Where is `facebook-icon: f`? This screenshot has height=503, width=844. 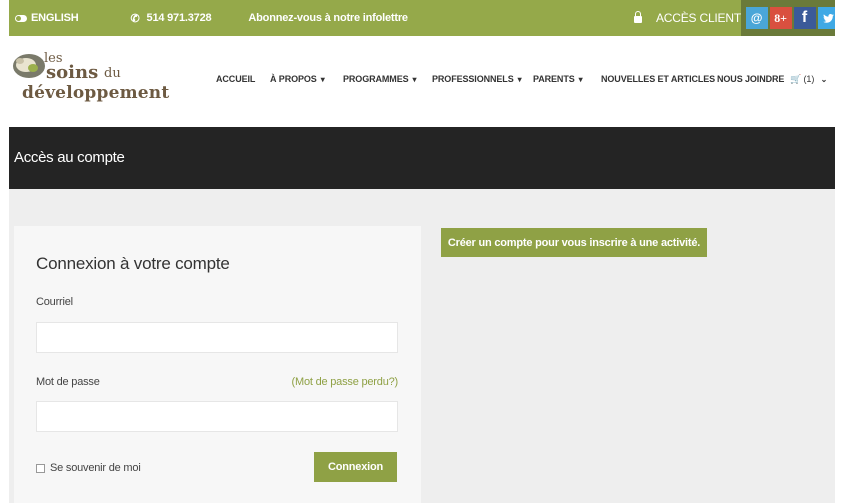 facebook-icon: f is located at coordinates (804, 18).